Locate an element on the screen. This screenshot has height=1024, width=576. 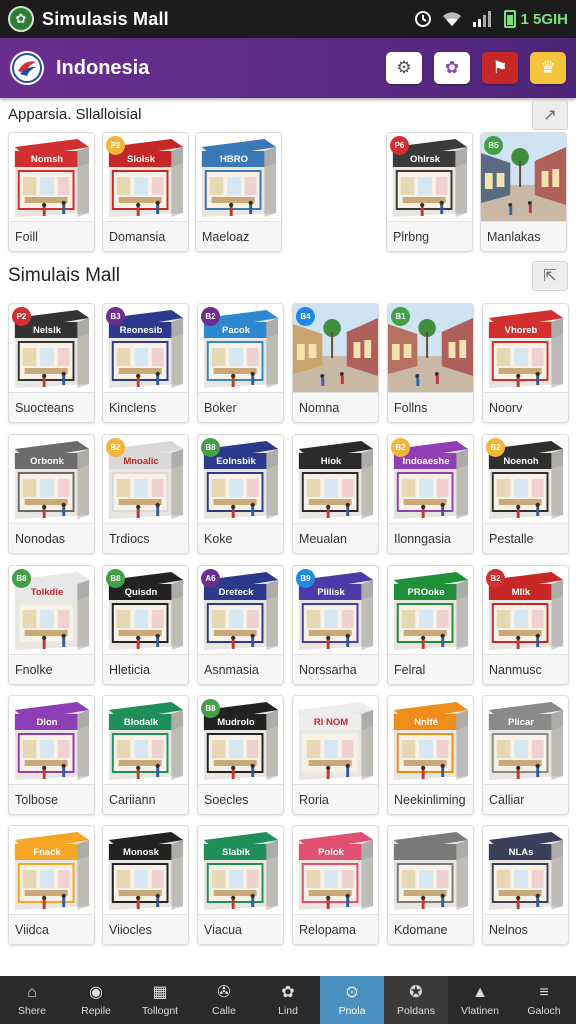
favorite-icon: ♛ is located at coordinates (548, 67).